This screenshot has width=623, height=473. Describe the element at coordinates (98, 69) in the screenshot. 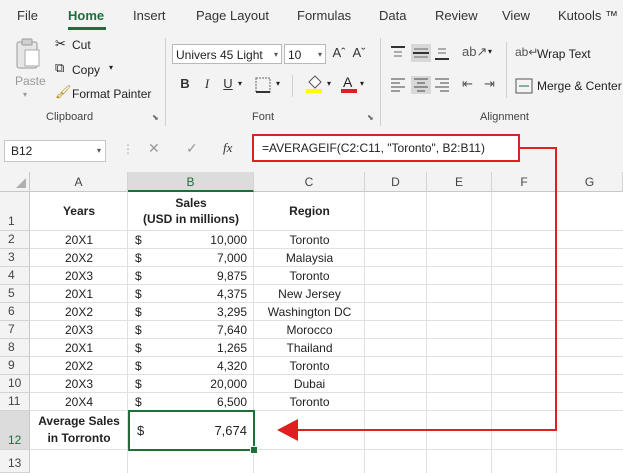

I see `copy-button: ⧉ Copy ▾` at that location.